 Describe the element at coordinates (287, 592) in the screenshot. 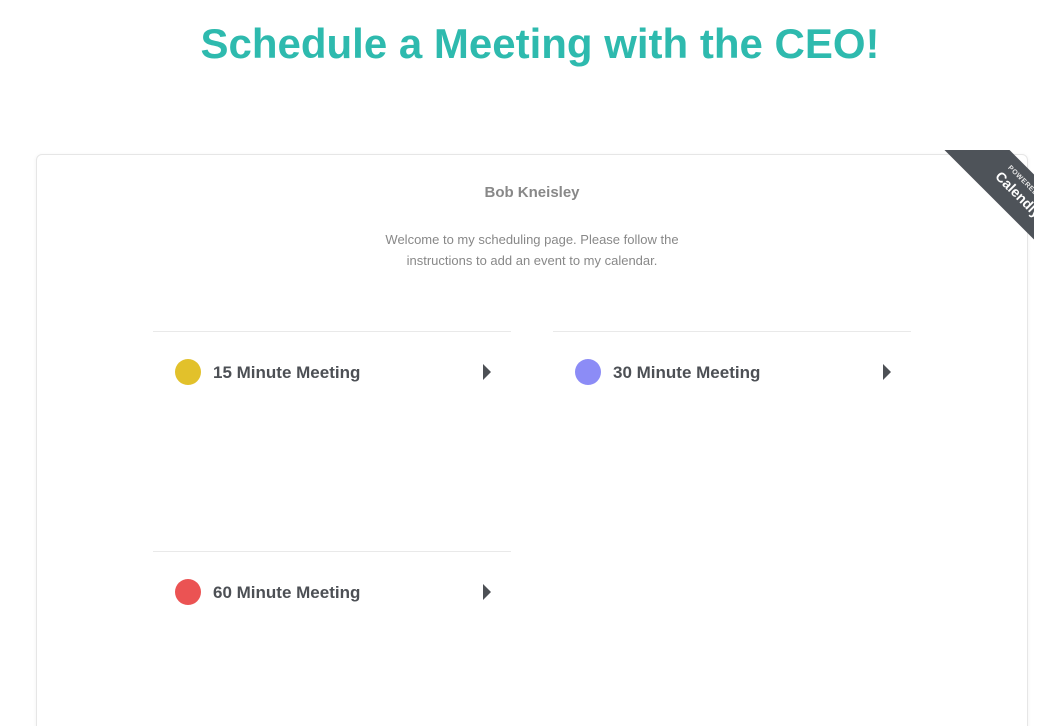

I see `event-label: 60 Minute Meeting` at that location.